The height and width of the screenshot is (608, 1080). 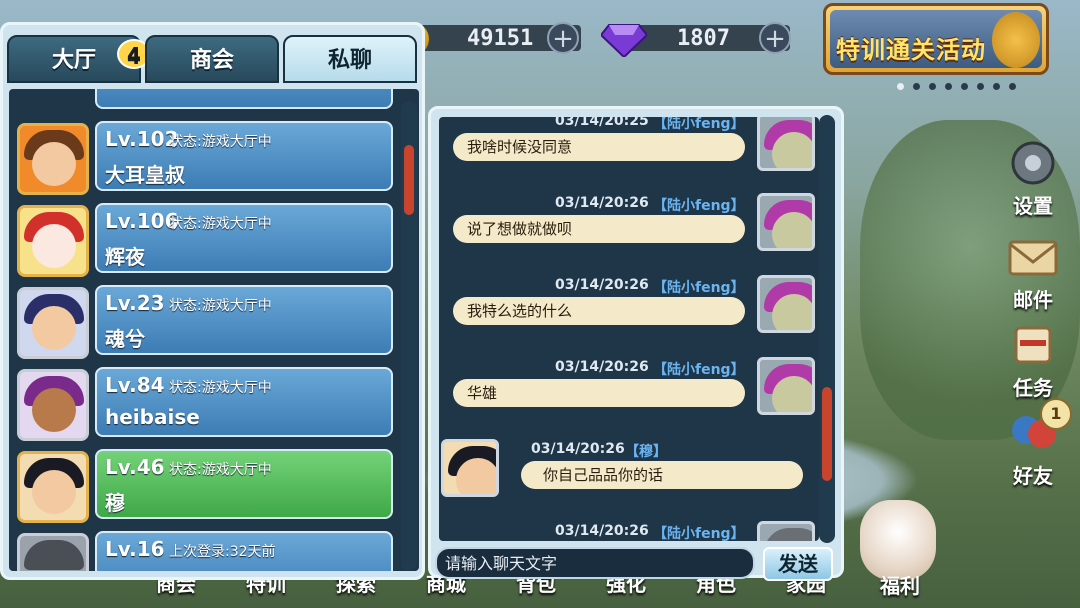 I want to click on settings-button: 设置, so click(x=1033, y=177).